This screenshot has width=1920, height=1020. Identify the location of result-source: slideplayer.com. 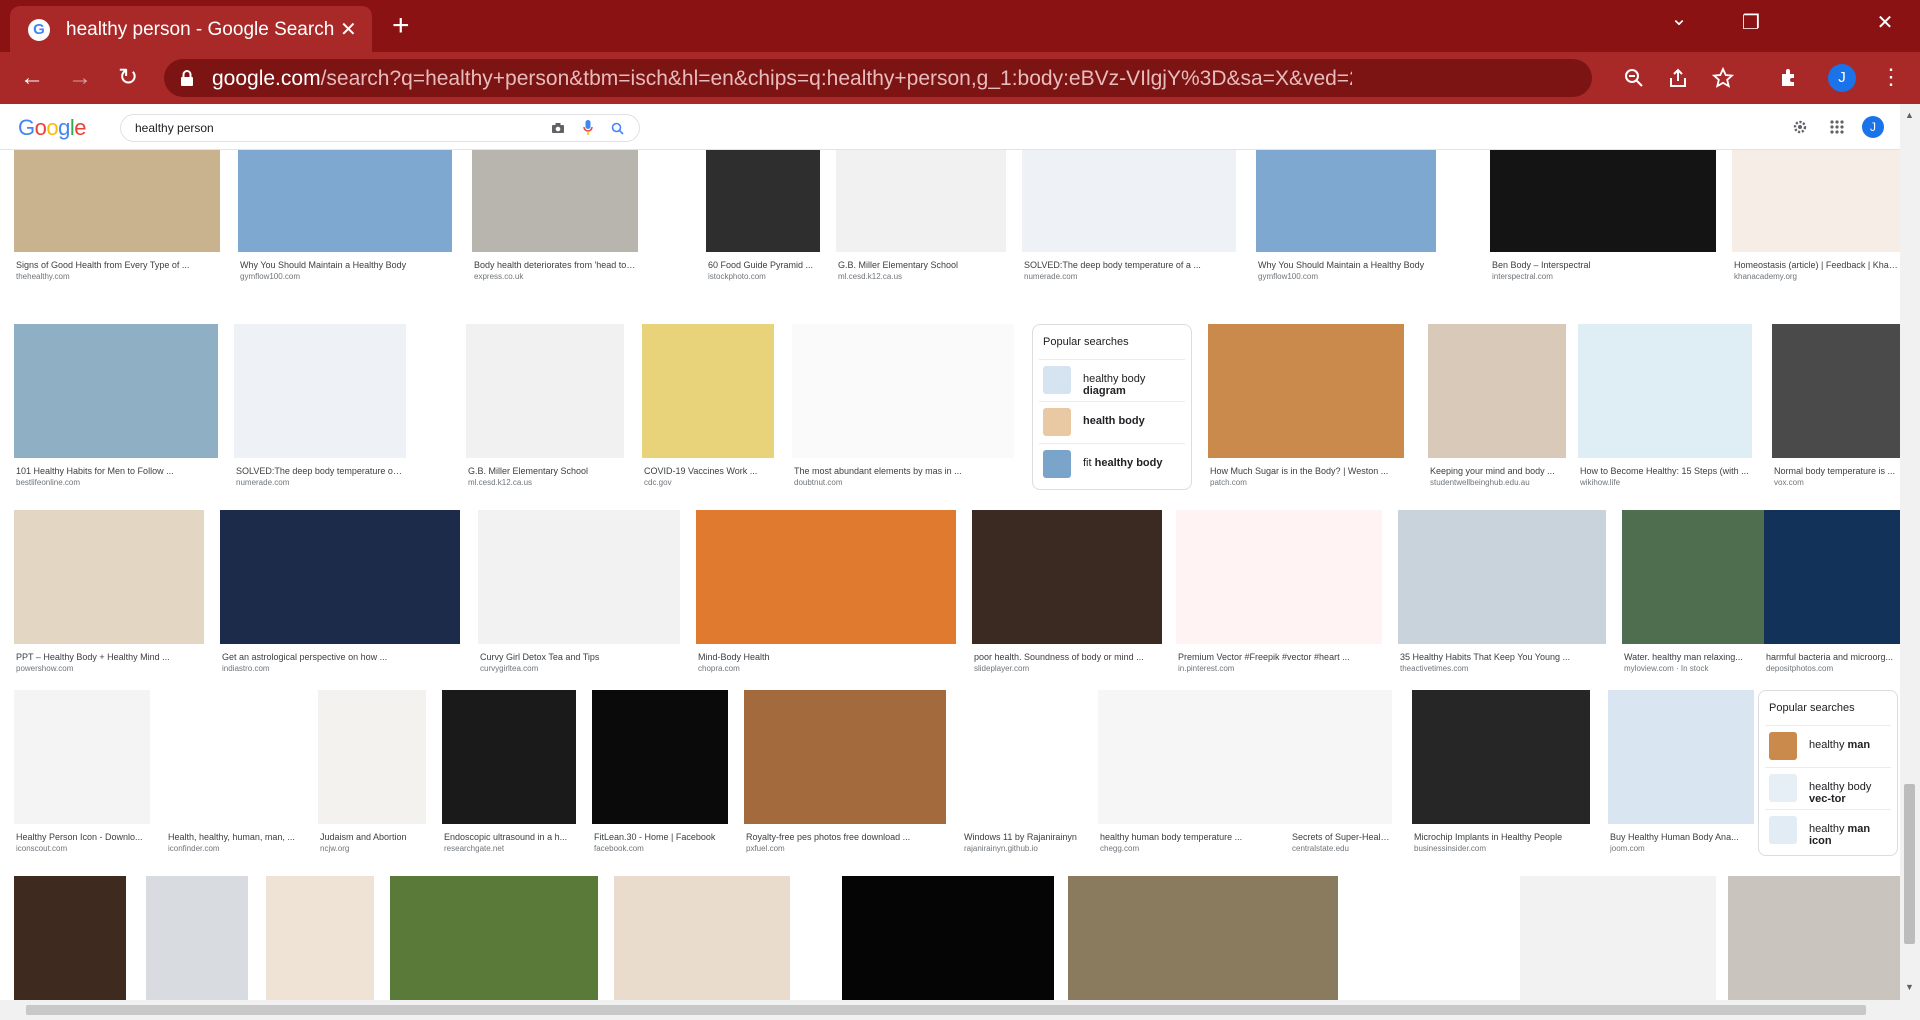
(1067, 668).